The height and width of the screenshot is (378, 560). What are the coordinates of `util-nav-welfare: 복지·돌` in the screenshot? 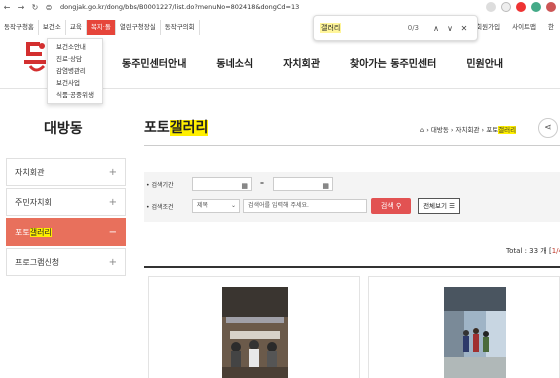 It's located at (101, 27).